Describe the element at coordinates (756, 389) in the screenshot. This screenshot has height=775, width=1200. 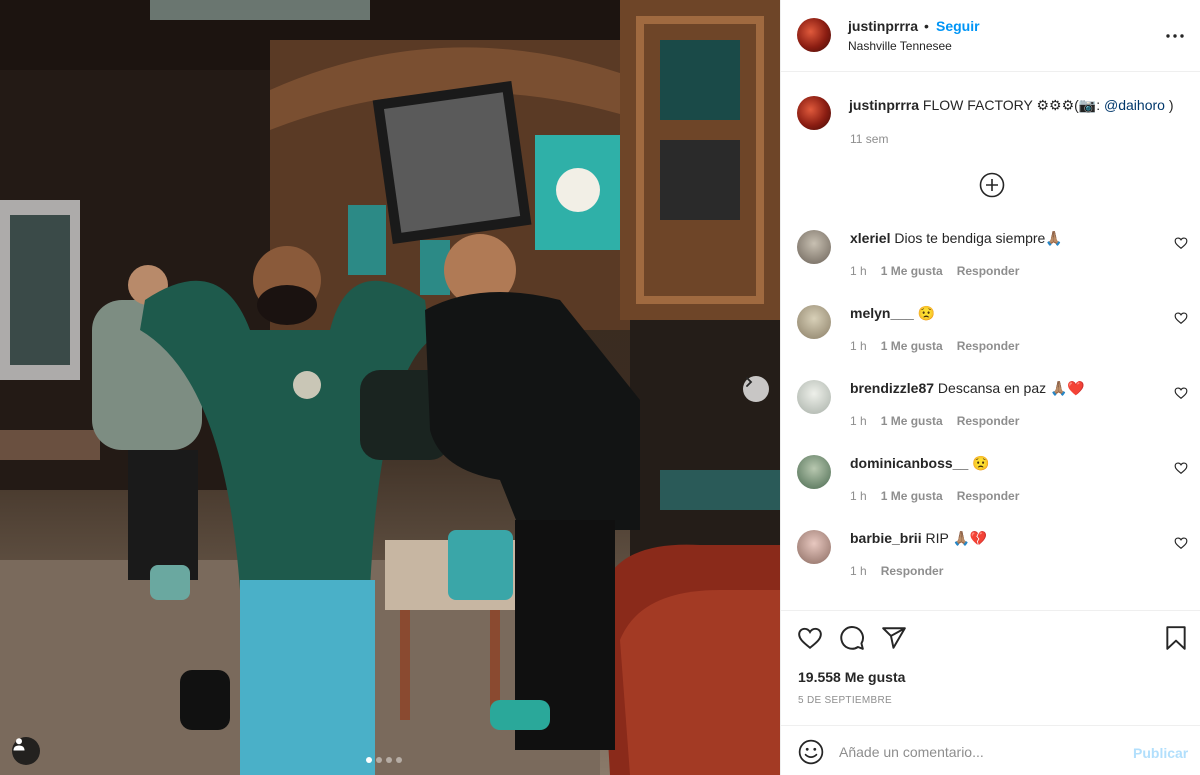
I see `next-slide-button` at that location.